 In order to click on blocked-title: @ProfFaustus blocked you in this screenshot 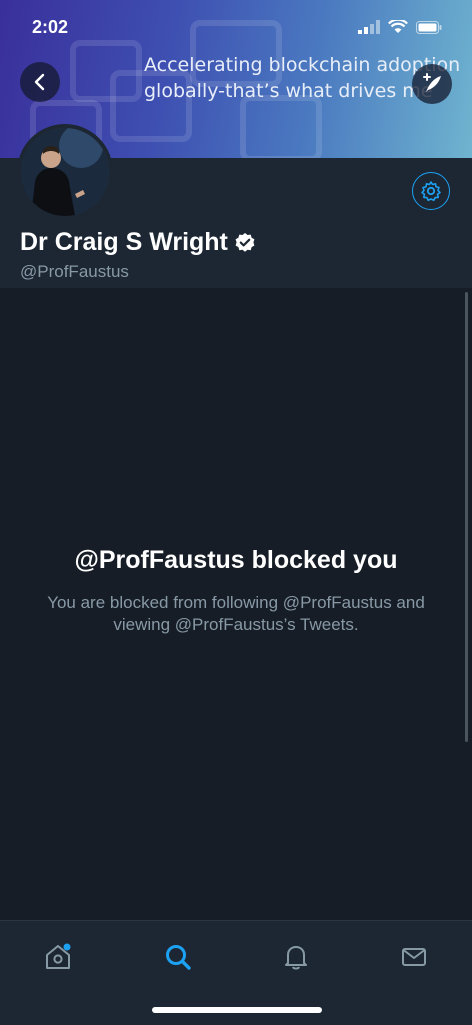, I will do `click(236, 560)`.